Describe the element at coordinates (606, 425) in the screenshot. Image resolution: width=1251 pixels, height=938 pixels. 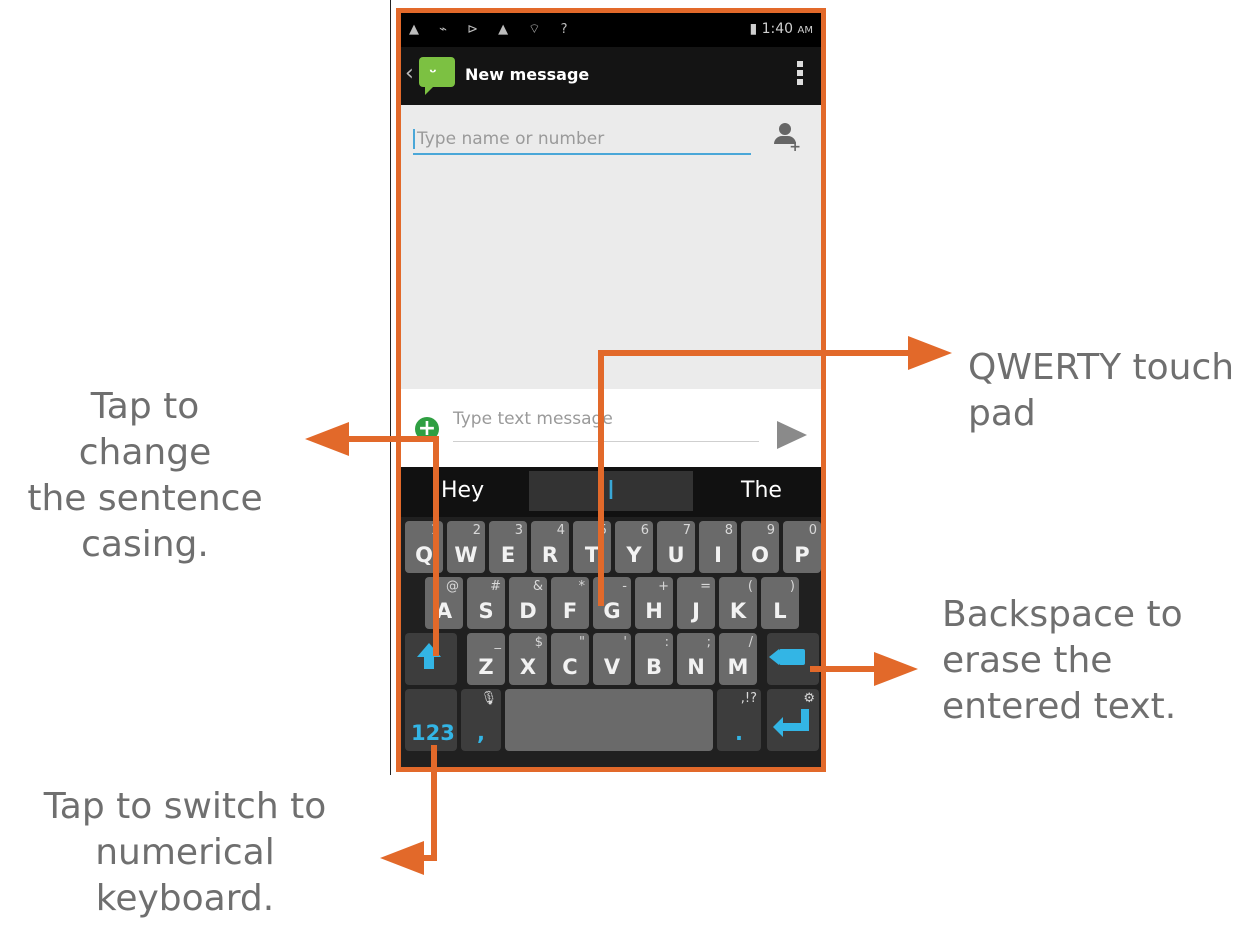
I see `message-input: Type text message` at that location.